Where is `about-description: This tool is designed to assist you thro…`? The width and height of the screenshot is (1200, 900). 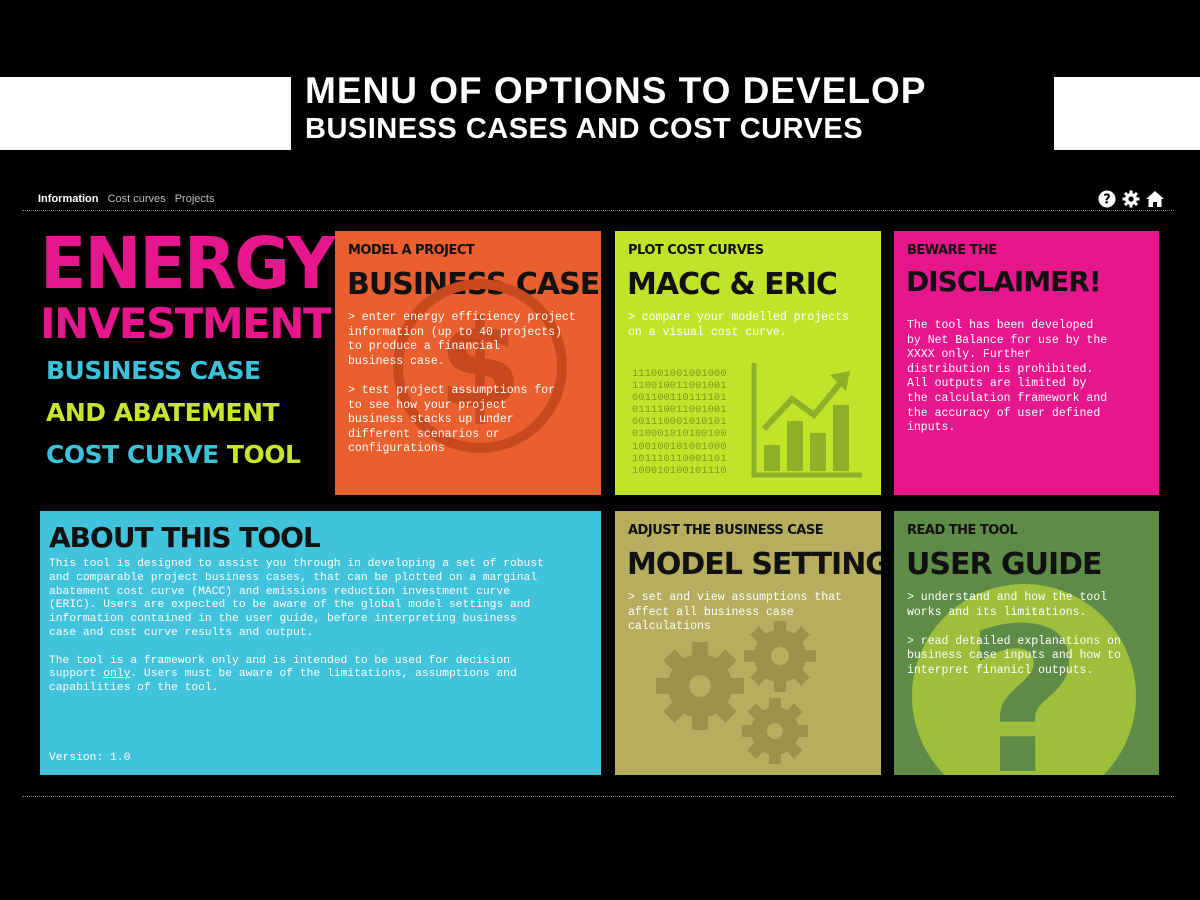
about-description: This tool is designed to assist you thro… is located at coordinates (323, 627).